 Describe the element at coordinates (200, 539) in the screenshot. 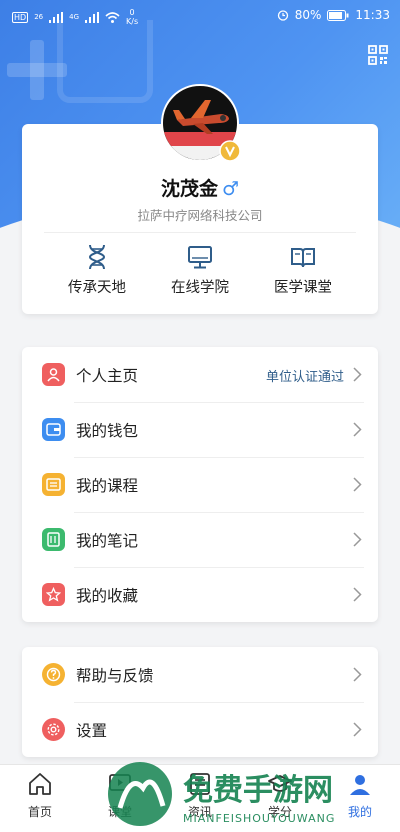

I see `menu-item-notes: 我的笔记` at that location.